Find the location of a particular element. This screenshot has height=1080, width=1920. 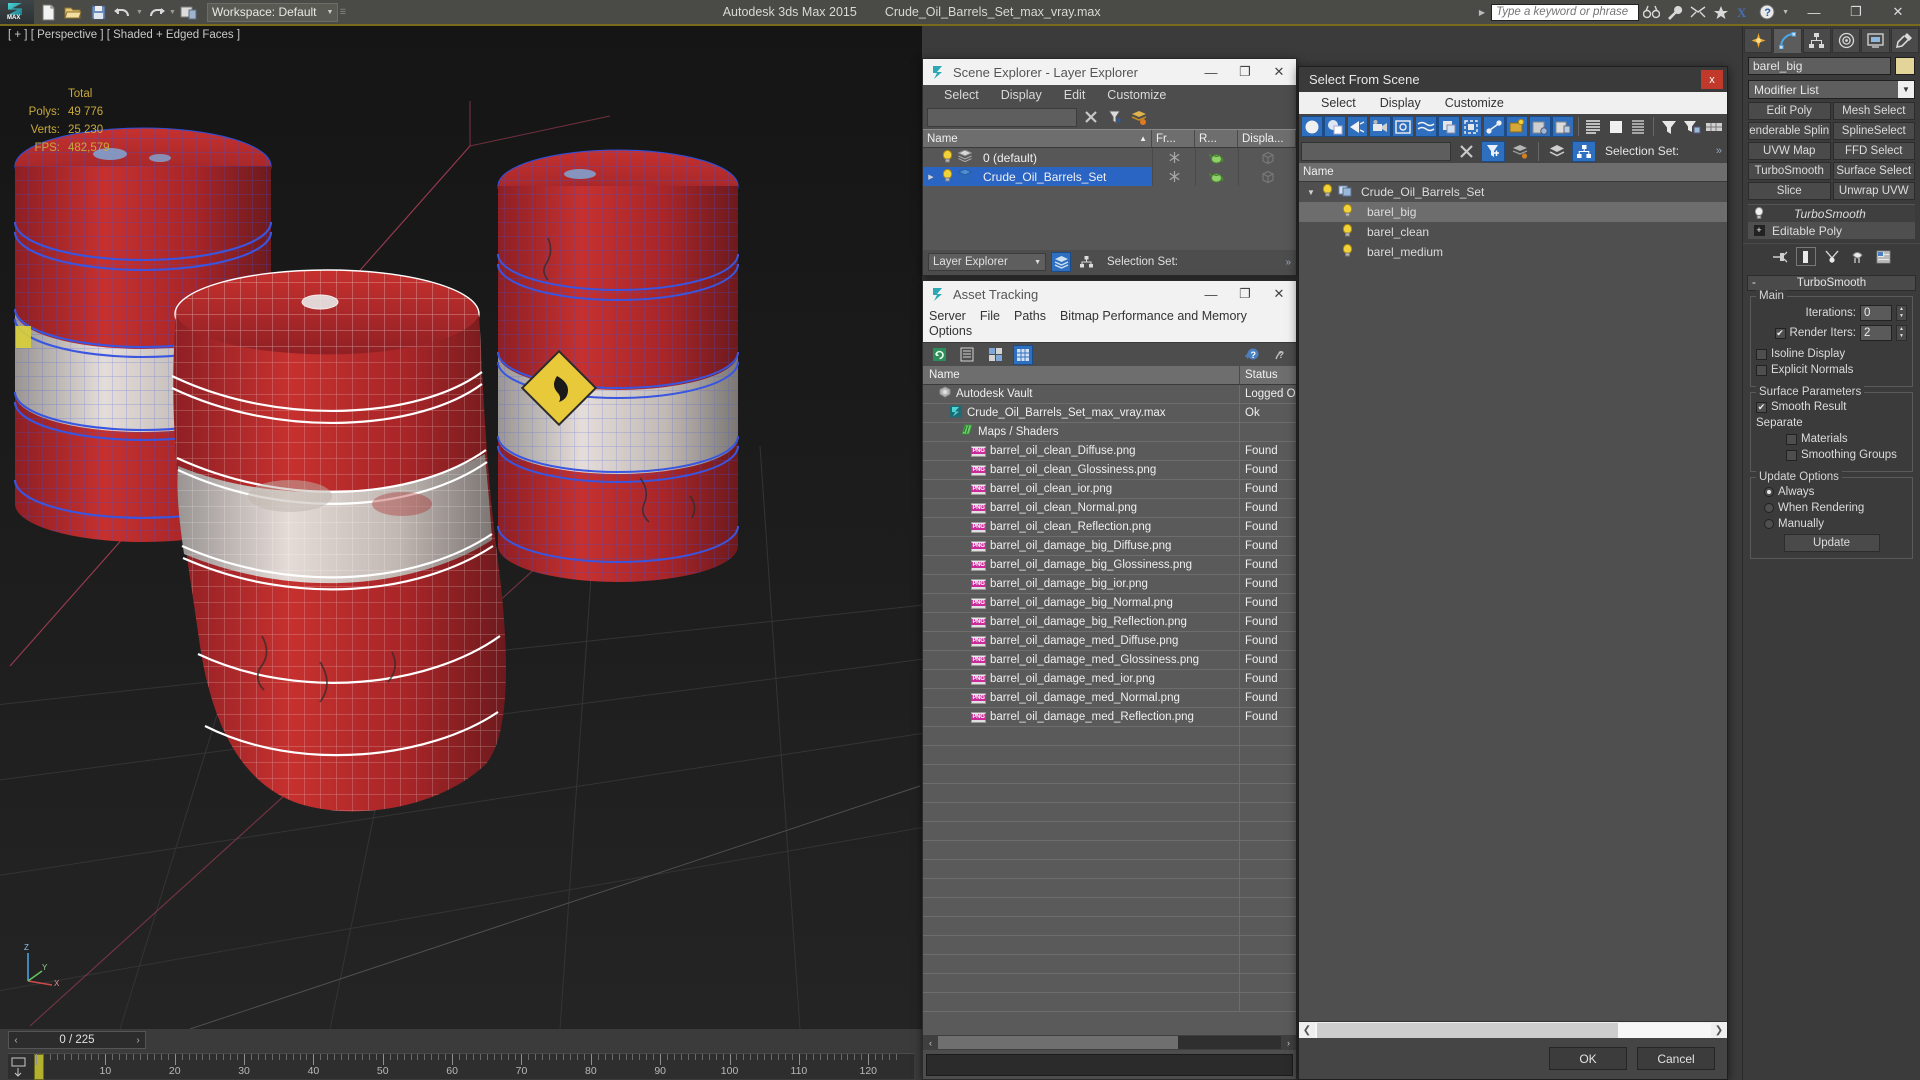

render-iters-checkbox: ✔ is located at coordinates (1780, 333).